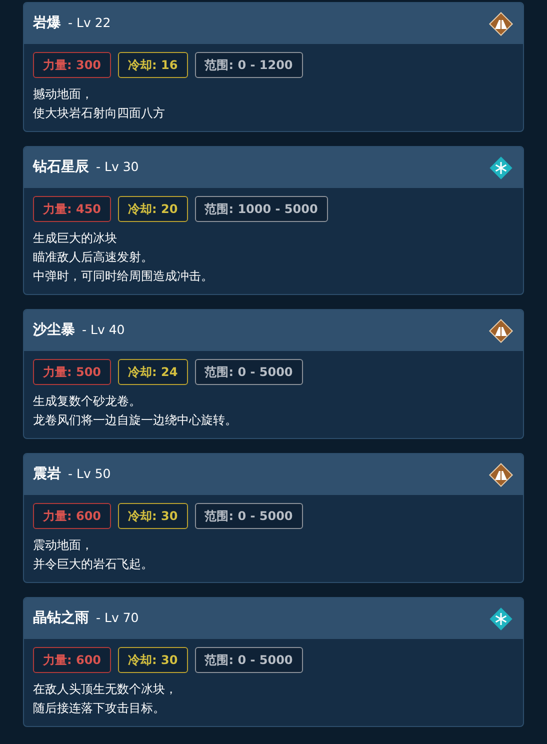  I want to click on stat-tag: 冷却: 24, so click(153, 372).